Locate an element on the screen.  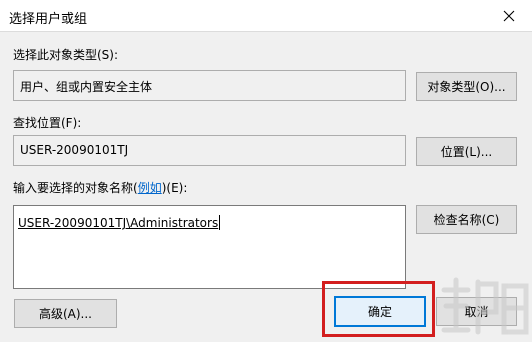
close-button is located at coordinates (509, 15).